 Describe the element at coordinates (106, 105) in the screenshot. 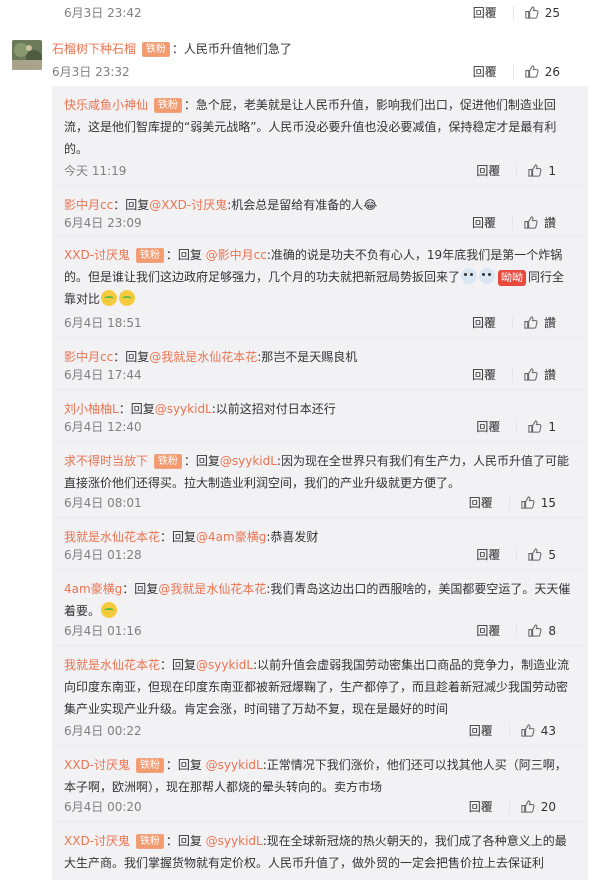

I see `reply-username: 快乐咸鱼小神仙` at that location.